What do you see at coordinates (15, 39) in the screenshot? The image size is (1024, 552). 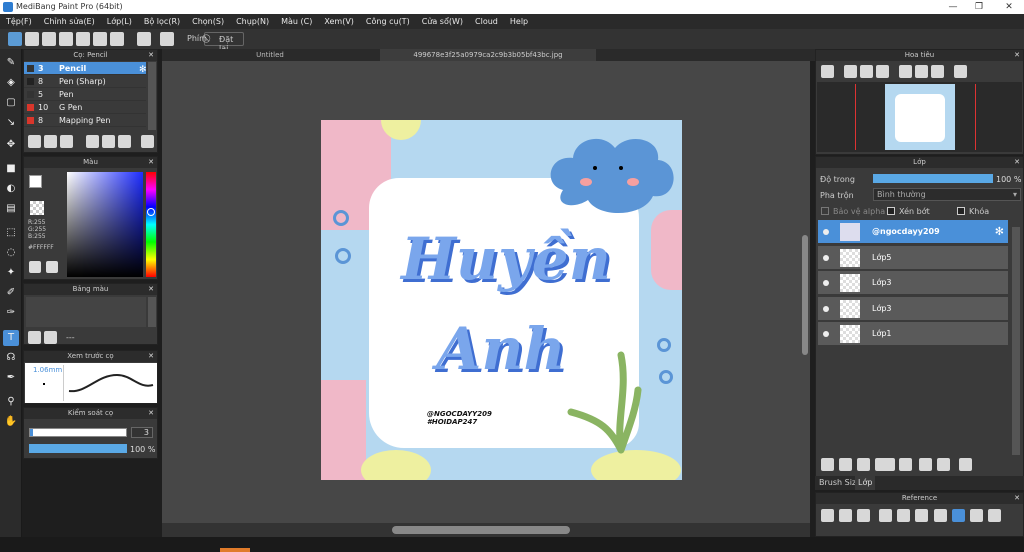 I see `cloud-icon` at bounding box center [15, 39].